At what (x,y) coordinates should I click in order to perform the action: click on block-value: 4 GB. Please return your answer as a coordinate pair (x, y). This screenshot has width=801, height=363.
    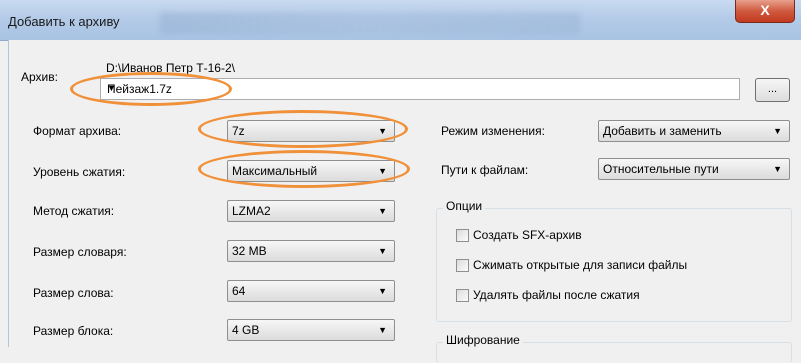
    Looking at the image, I should click on (246, 330).